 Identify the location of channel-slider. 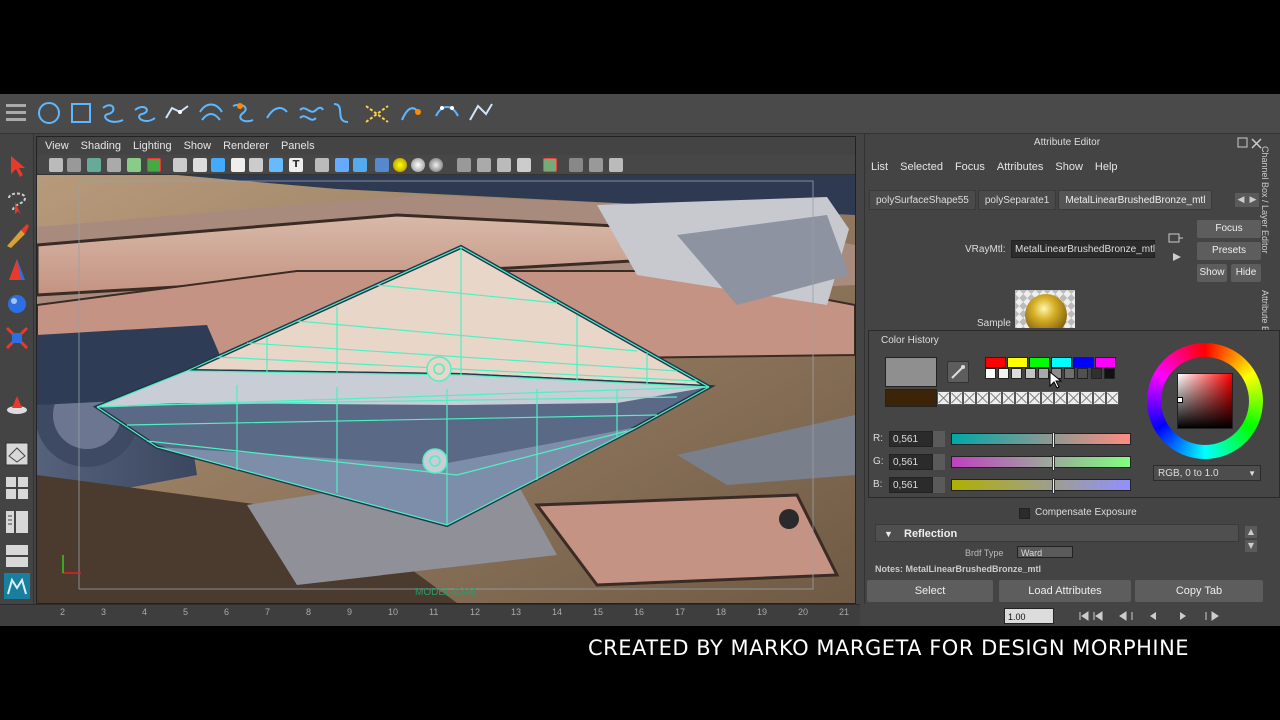
(1041, 440).